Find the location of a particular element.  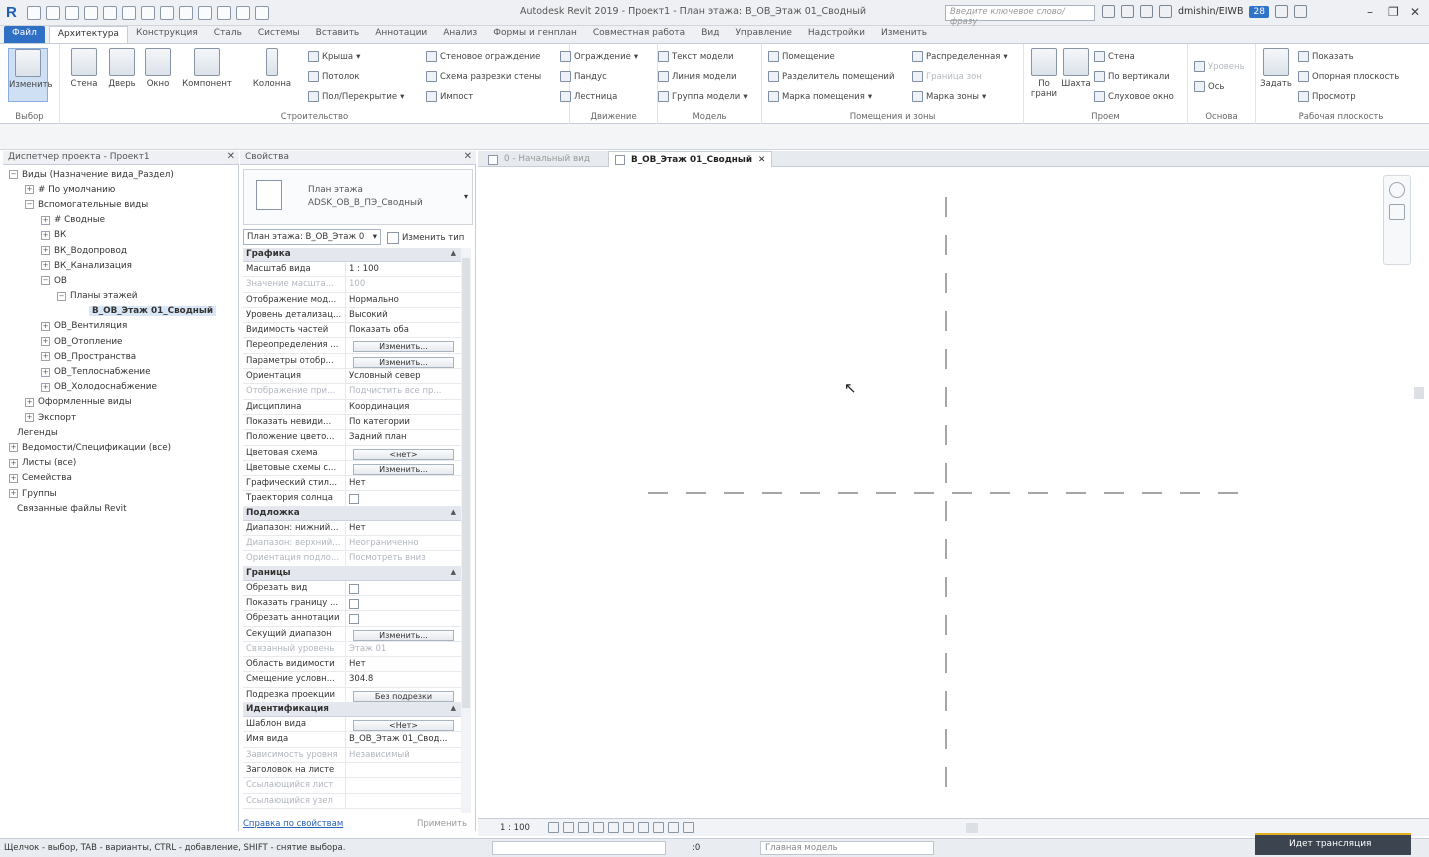

property-value: По категории is located at coordinates (403, 422).